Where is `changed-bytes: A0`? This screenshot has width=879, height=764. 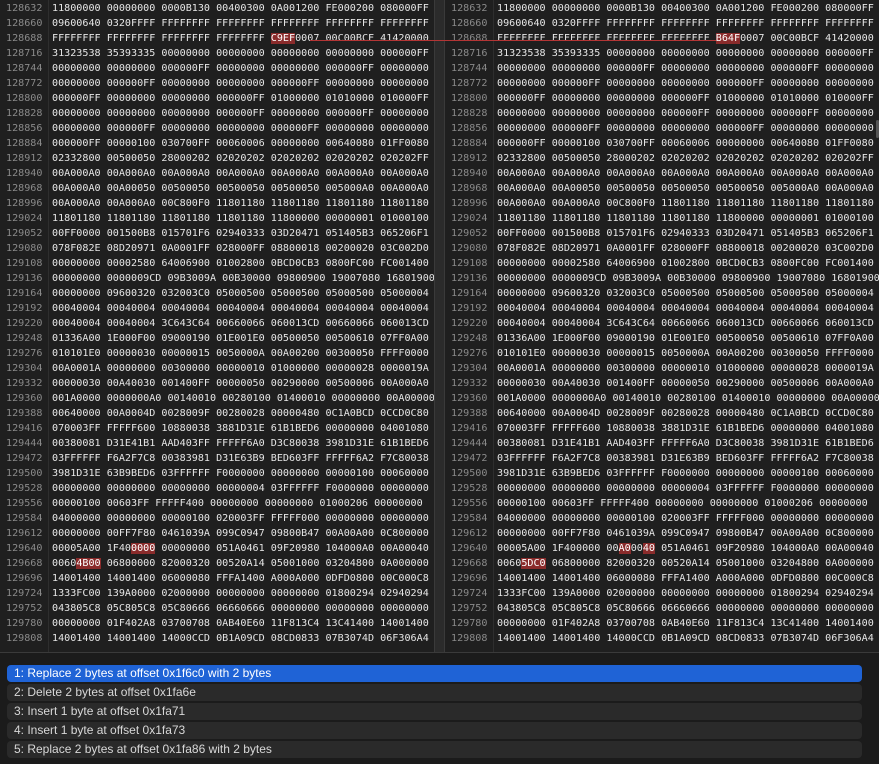 changed-bytes: A0 is located at coordinates (624, 548).